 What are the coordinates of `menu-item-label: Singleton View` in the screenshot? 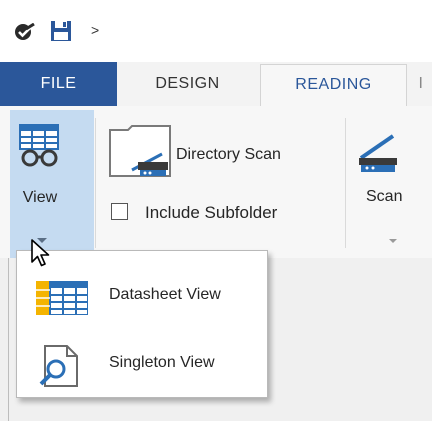 It's located at (162, 362).